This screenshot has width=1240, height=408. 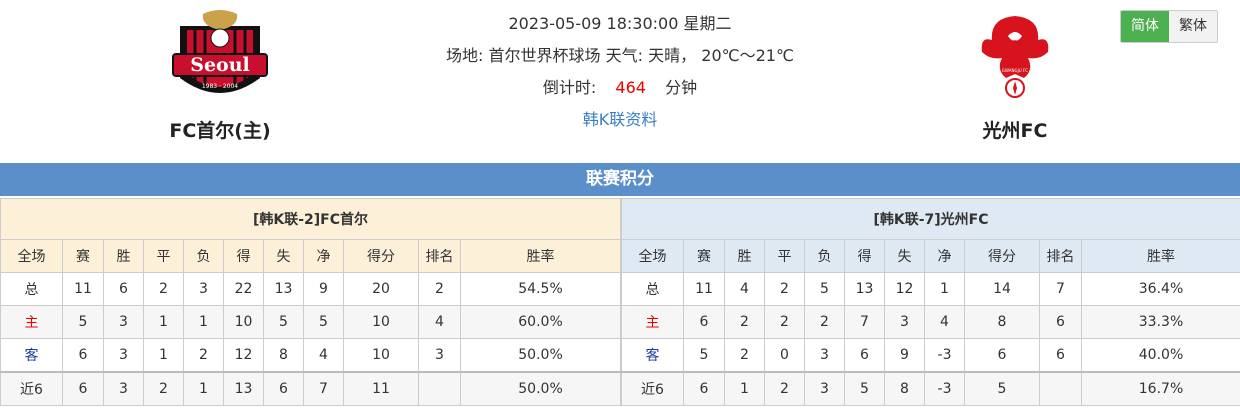 I want to click on col-header: 负, so click(x=203, y=256).